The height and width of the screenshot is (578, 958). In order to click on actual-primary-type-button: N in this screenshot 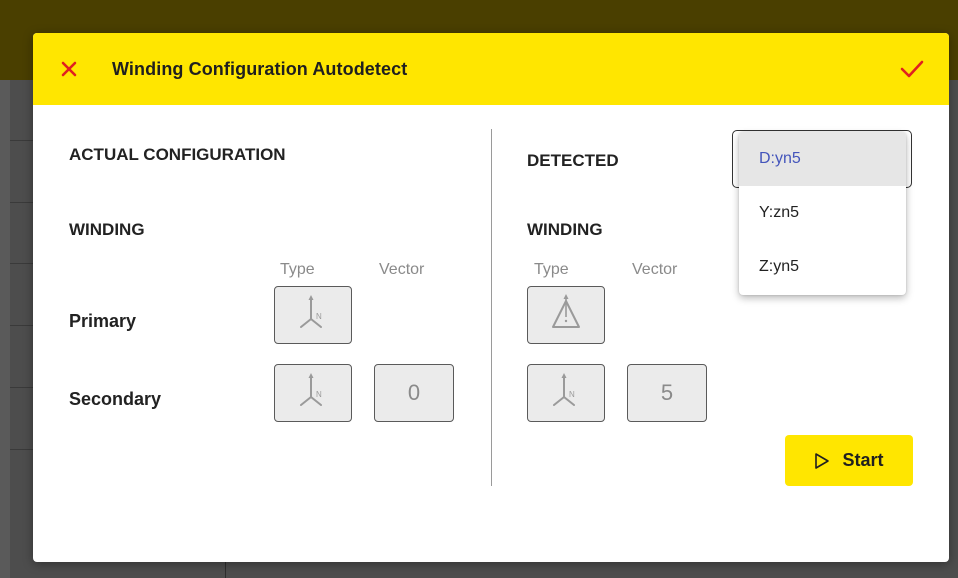, I will do `click(313, 315)`.